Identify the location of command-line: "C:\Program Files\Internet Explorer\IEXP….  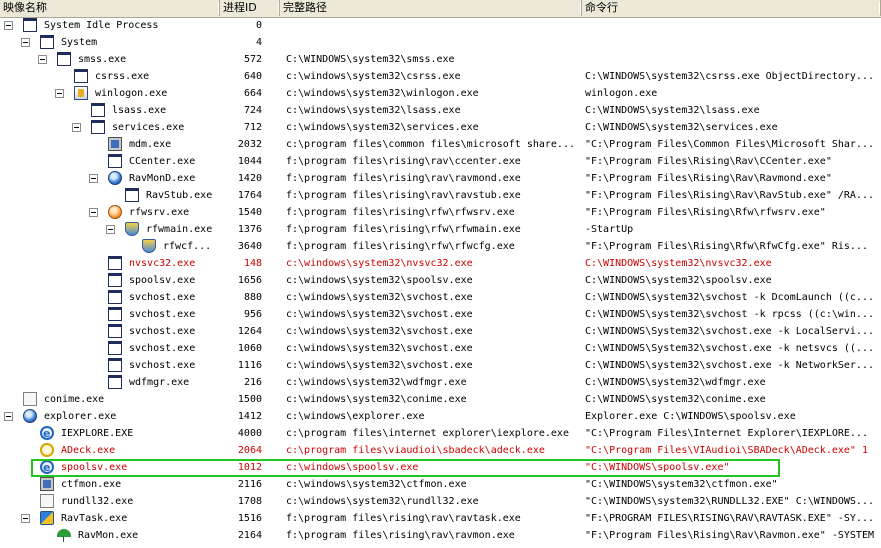
(726, 433).